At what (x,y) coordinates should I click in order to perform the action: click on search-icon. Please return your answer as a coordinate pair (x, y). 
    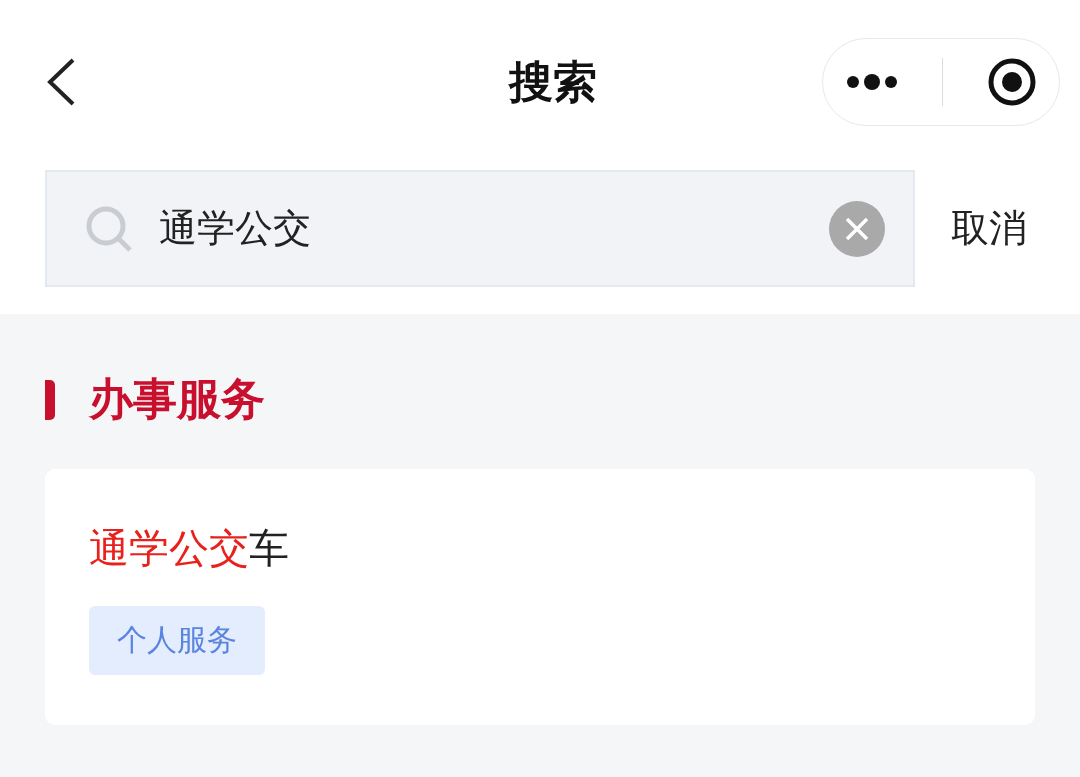
    Looking at the image, I should click on (109, 228).